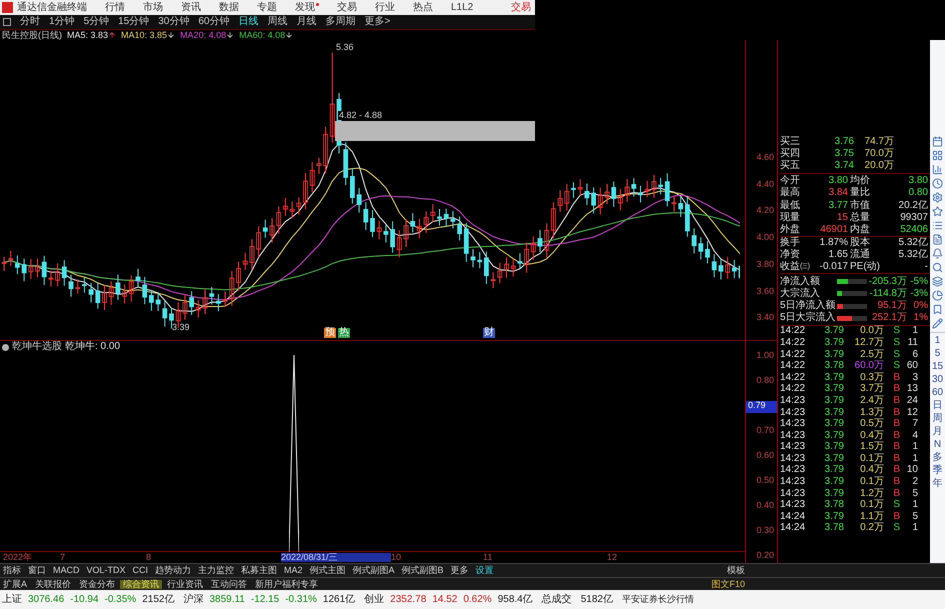 The height and width of the screenshot is (609, 945). Describe the element at coordinates (937, 239) in the screenshot. I see `document-icon` at that location.